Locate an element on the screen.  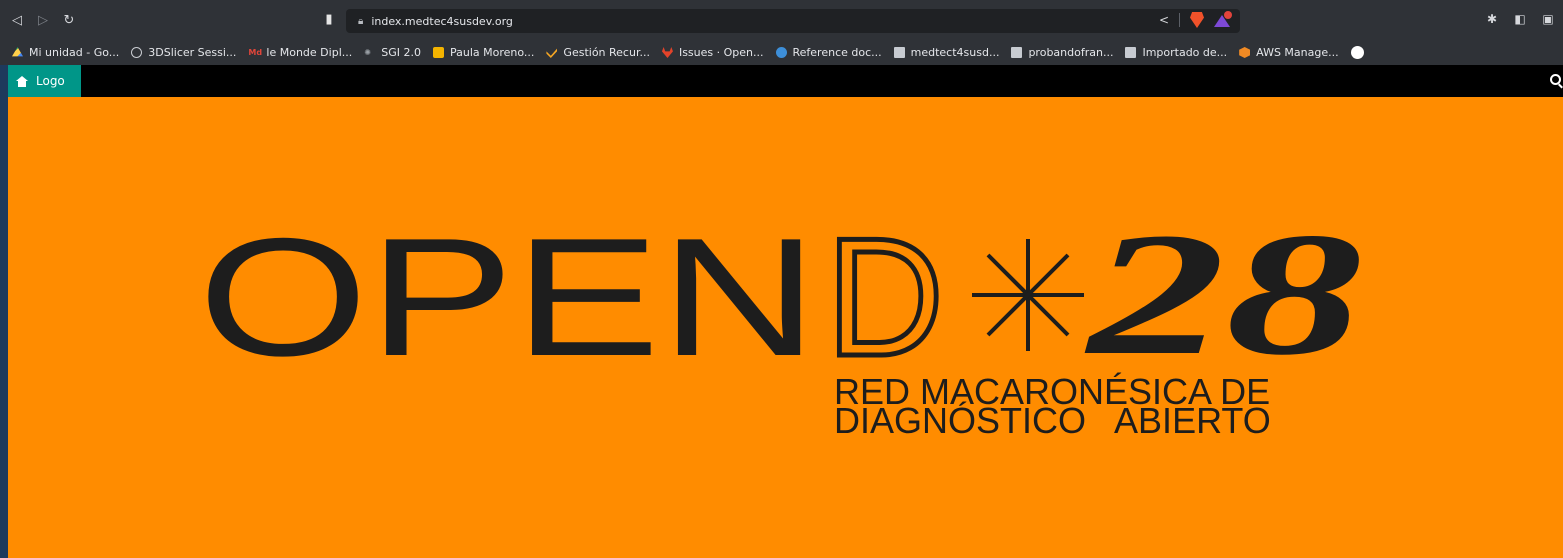
address-bar-actions: < is located at coordinates (1195, 19).